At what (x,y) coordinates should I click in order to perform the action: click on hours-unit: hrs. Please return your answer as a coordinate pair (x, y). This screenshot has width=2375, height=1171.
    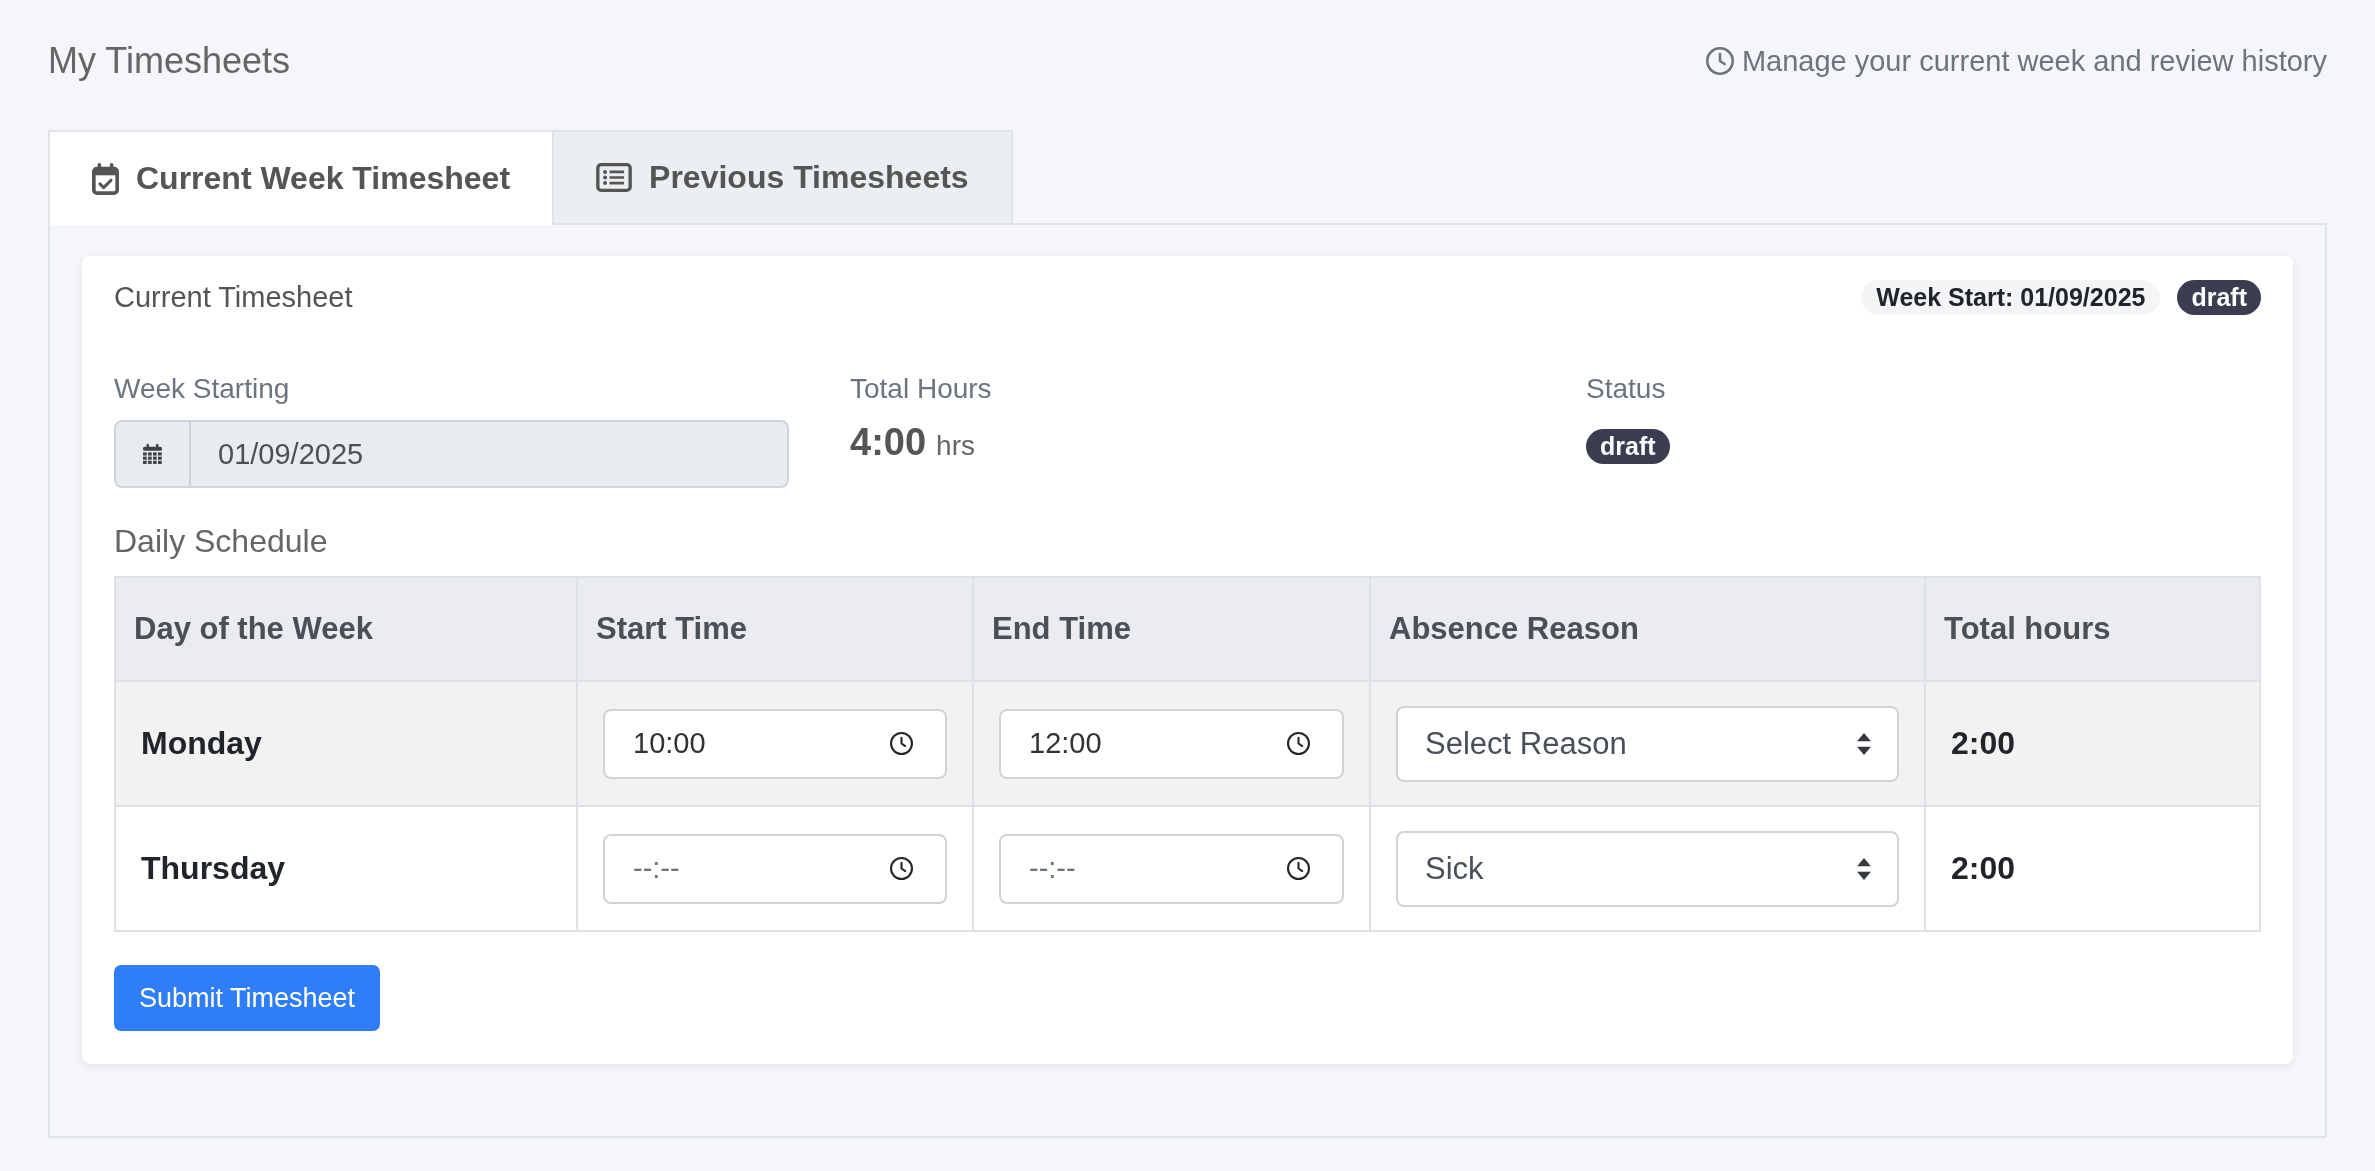
    Looking at the image, I should click on (955, 446).